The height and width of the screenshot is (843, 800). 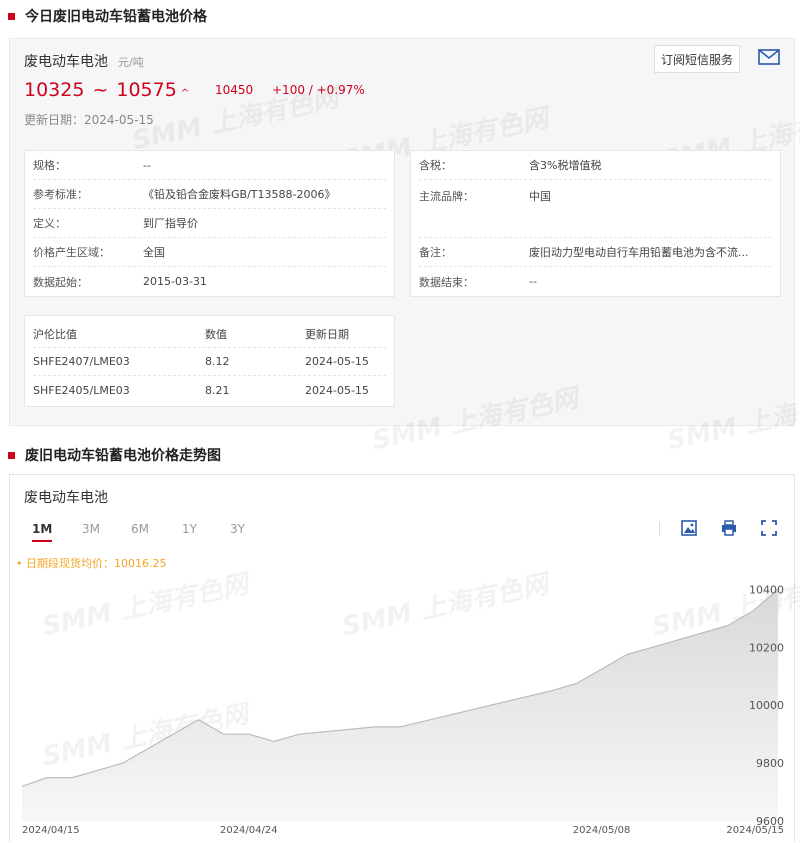 What do you see at coordinates (49, 223) in the screenshot?
I see `spec-key: 定义：` at bounding box center [49, 223].